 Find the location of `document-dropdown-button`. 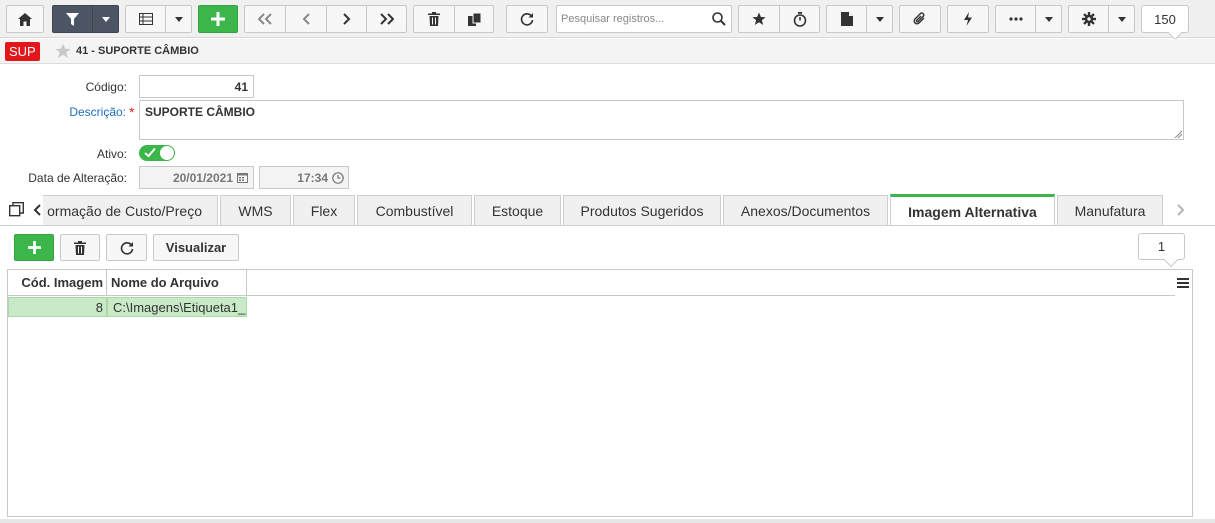

document-dropdown-button is located at coordinates (879, 19).